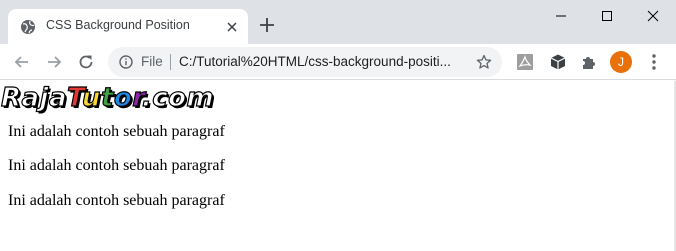  I want to click on logo-letter: u, so click(91, 97).